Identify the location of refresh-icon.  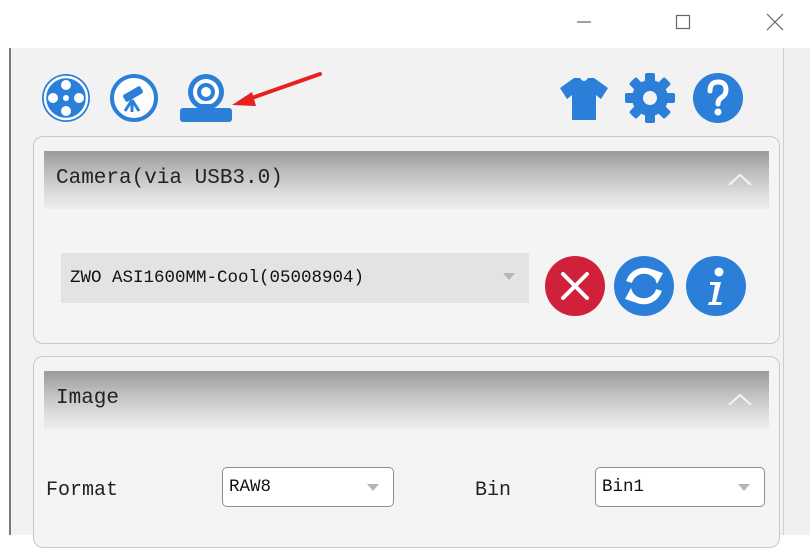
(644, 286).